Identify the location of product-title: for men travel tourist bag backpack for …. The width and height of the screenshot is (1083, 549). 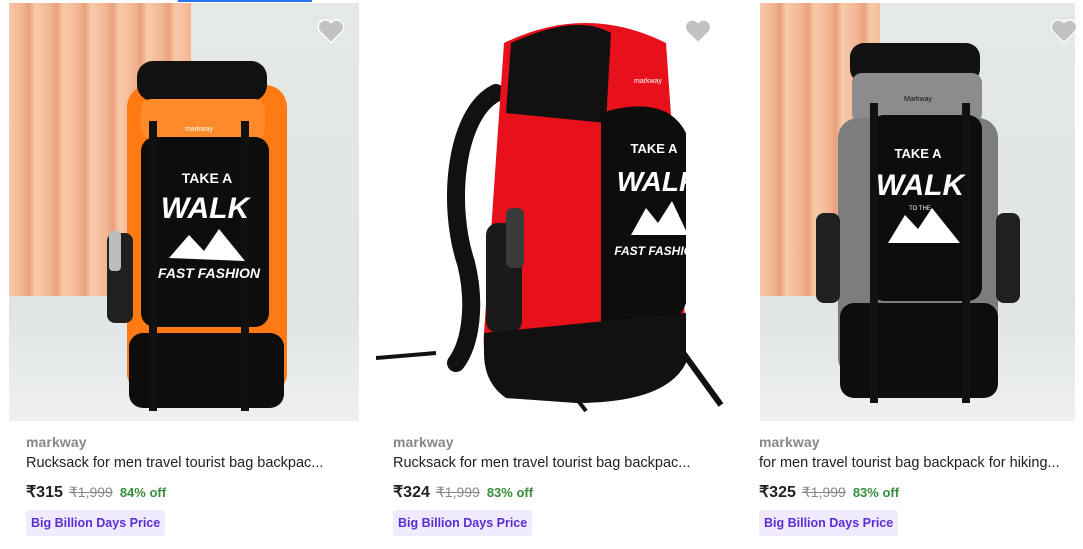
(919, 463).